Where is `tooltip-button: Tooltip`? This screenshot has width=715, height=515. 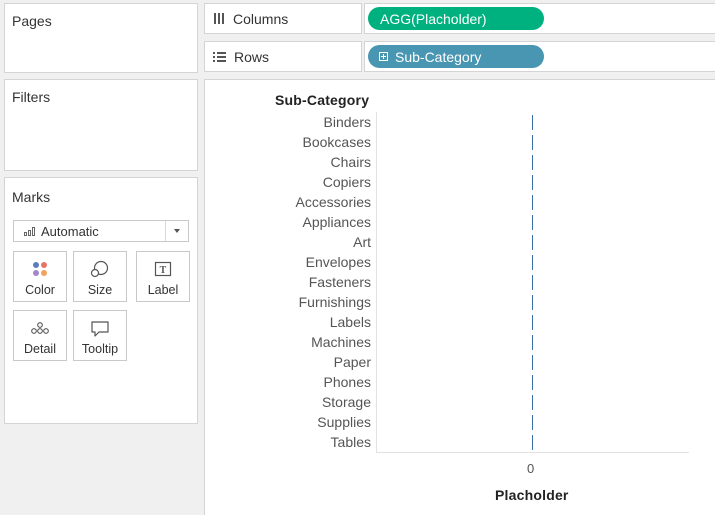
tooltip-button: Tooltip is located at coordinates (100, 335).